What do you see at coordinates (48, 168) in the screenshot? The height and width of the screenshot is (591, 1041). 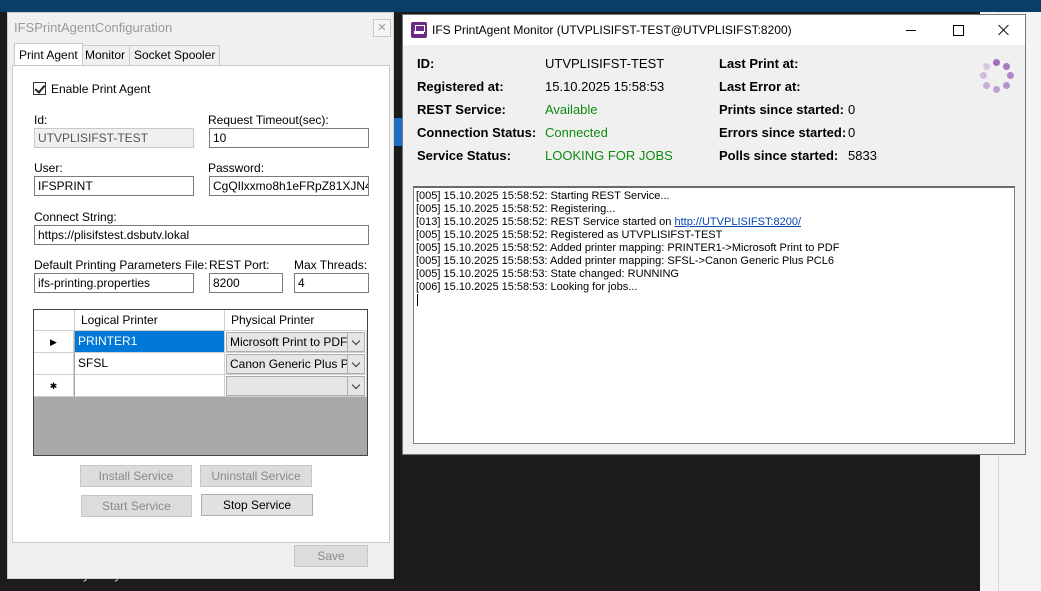 I see `user-label: User:` at bounding box center [48, 168].